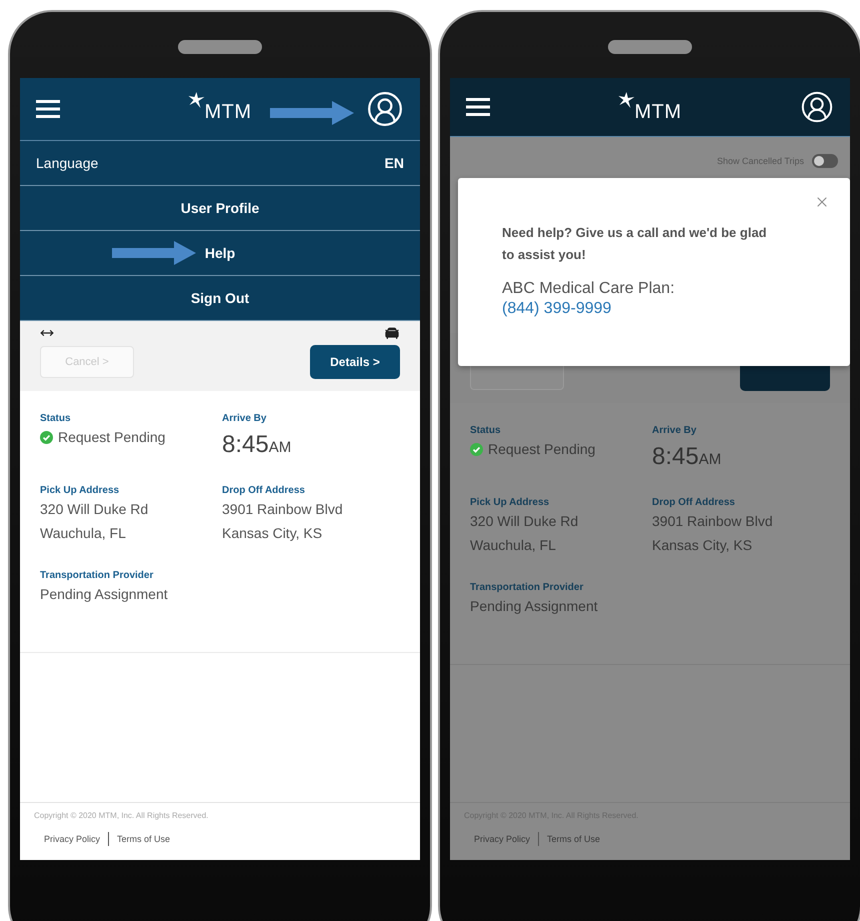 This screenshot has width=860, height=921. I want to click on plan-name: ABC Medical Care Plan:, so click(589, 289).